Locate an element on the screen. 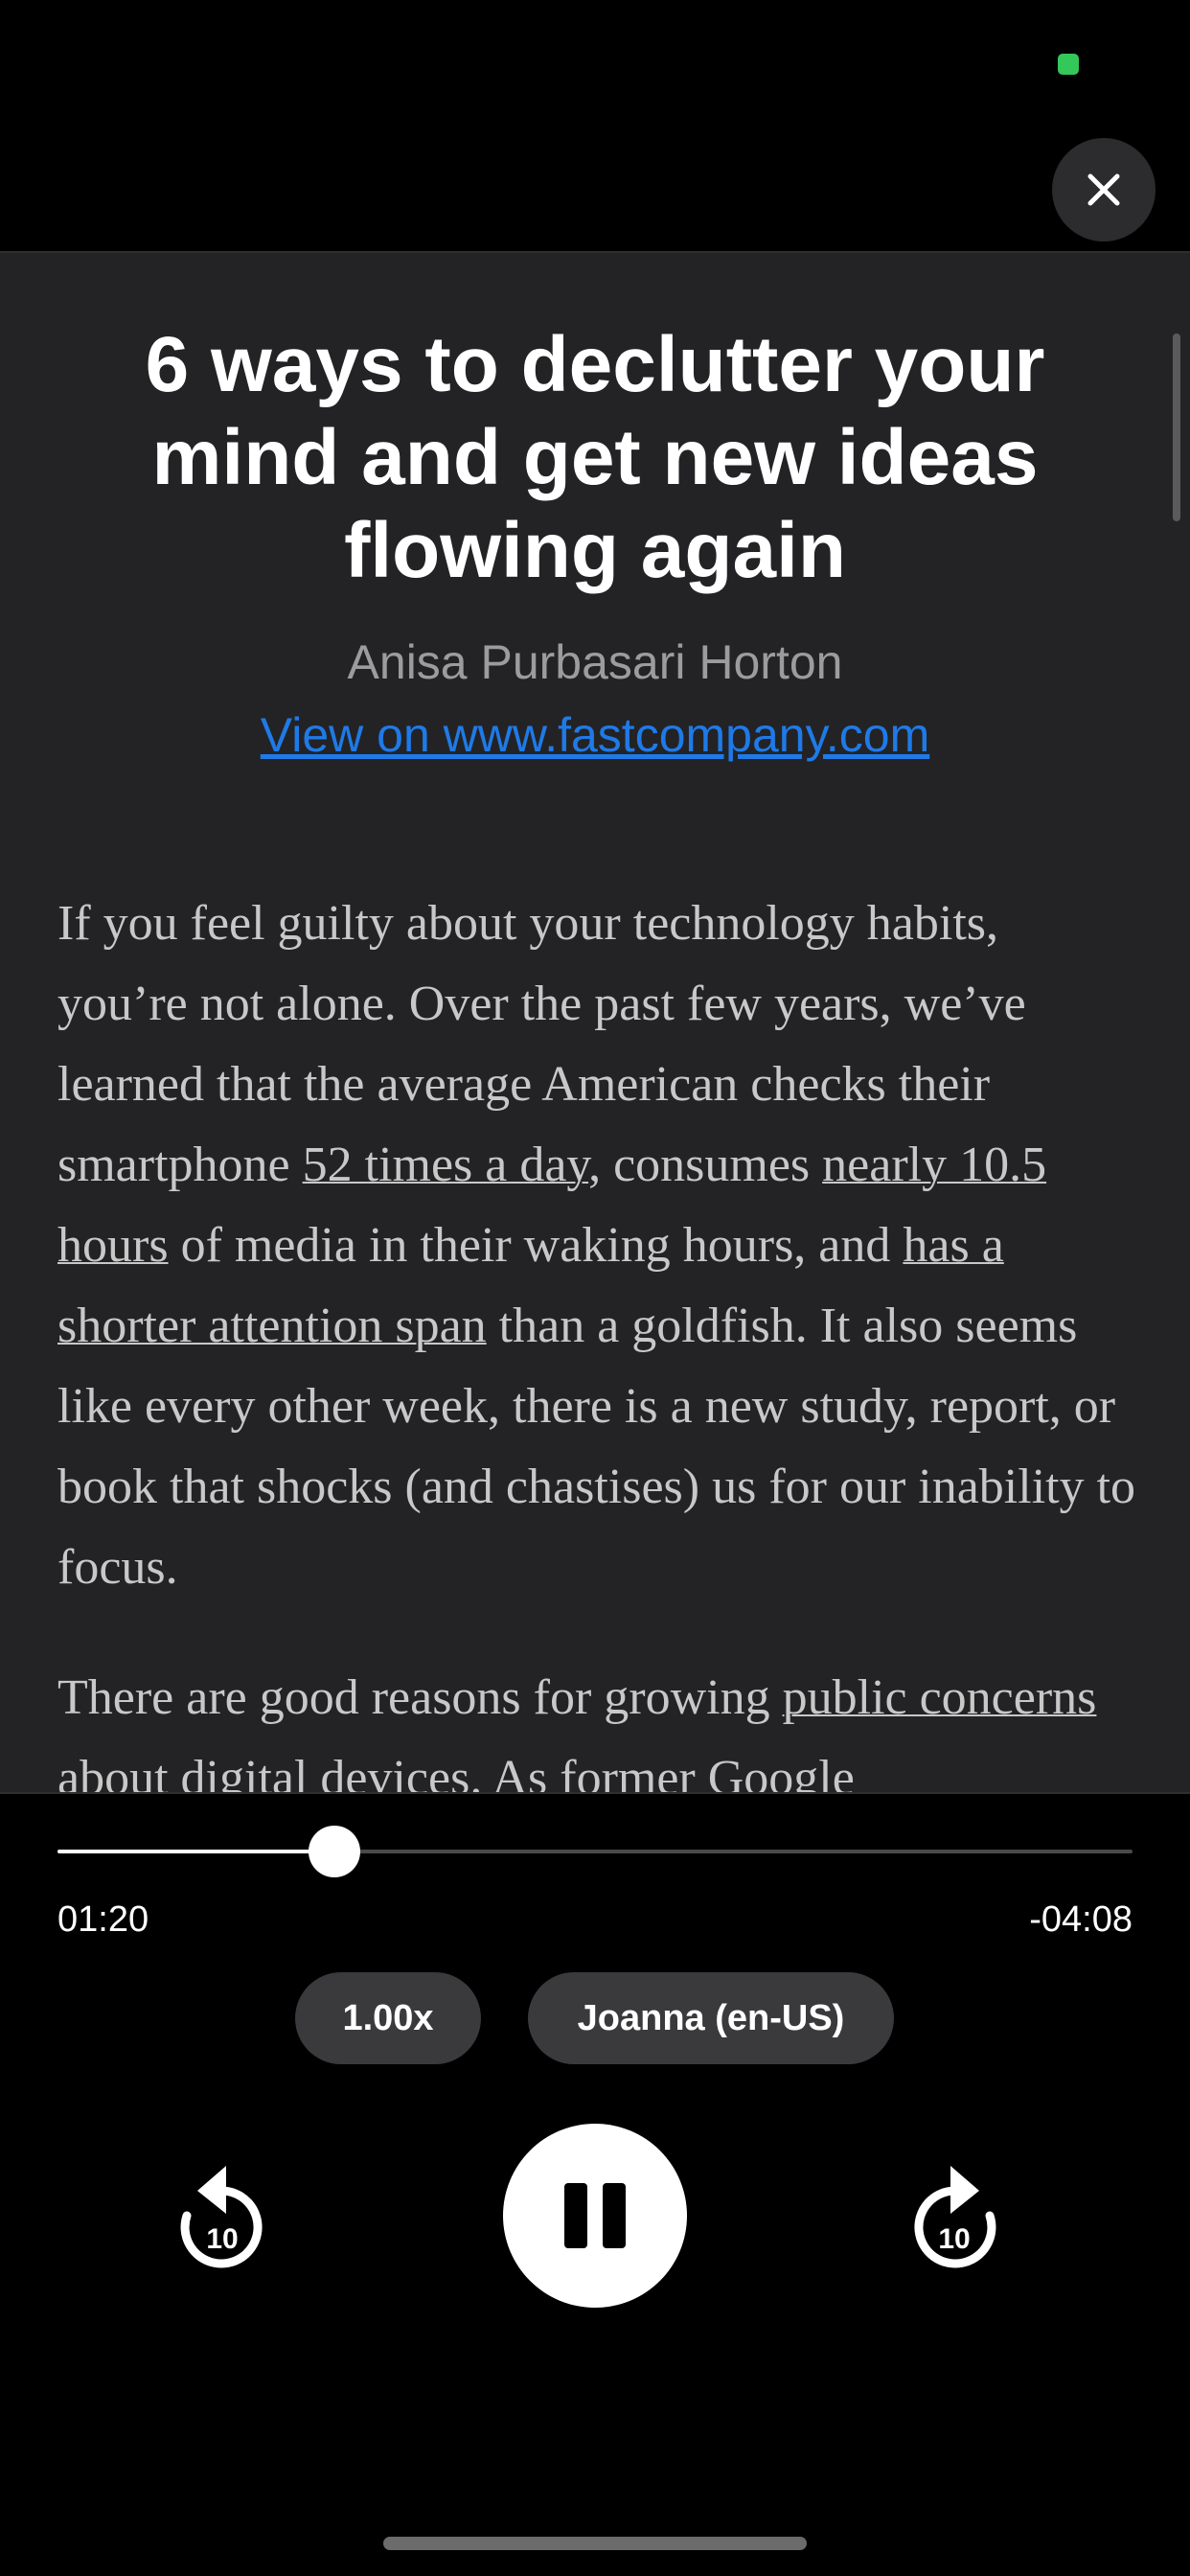 The width and height of the screenshot is (1190, 2576). playback-speed-button: 1.00x is located at coordinates (388, 2018).